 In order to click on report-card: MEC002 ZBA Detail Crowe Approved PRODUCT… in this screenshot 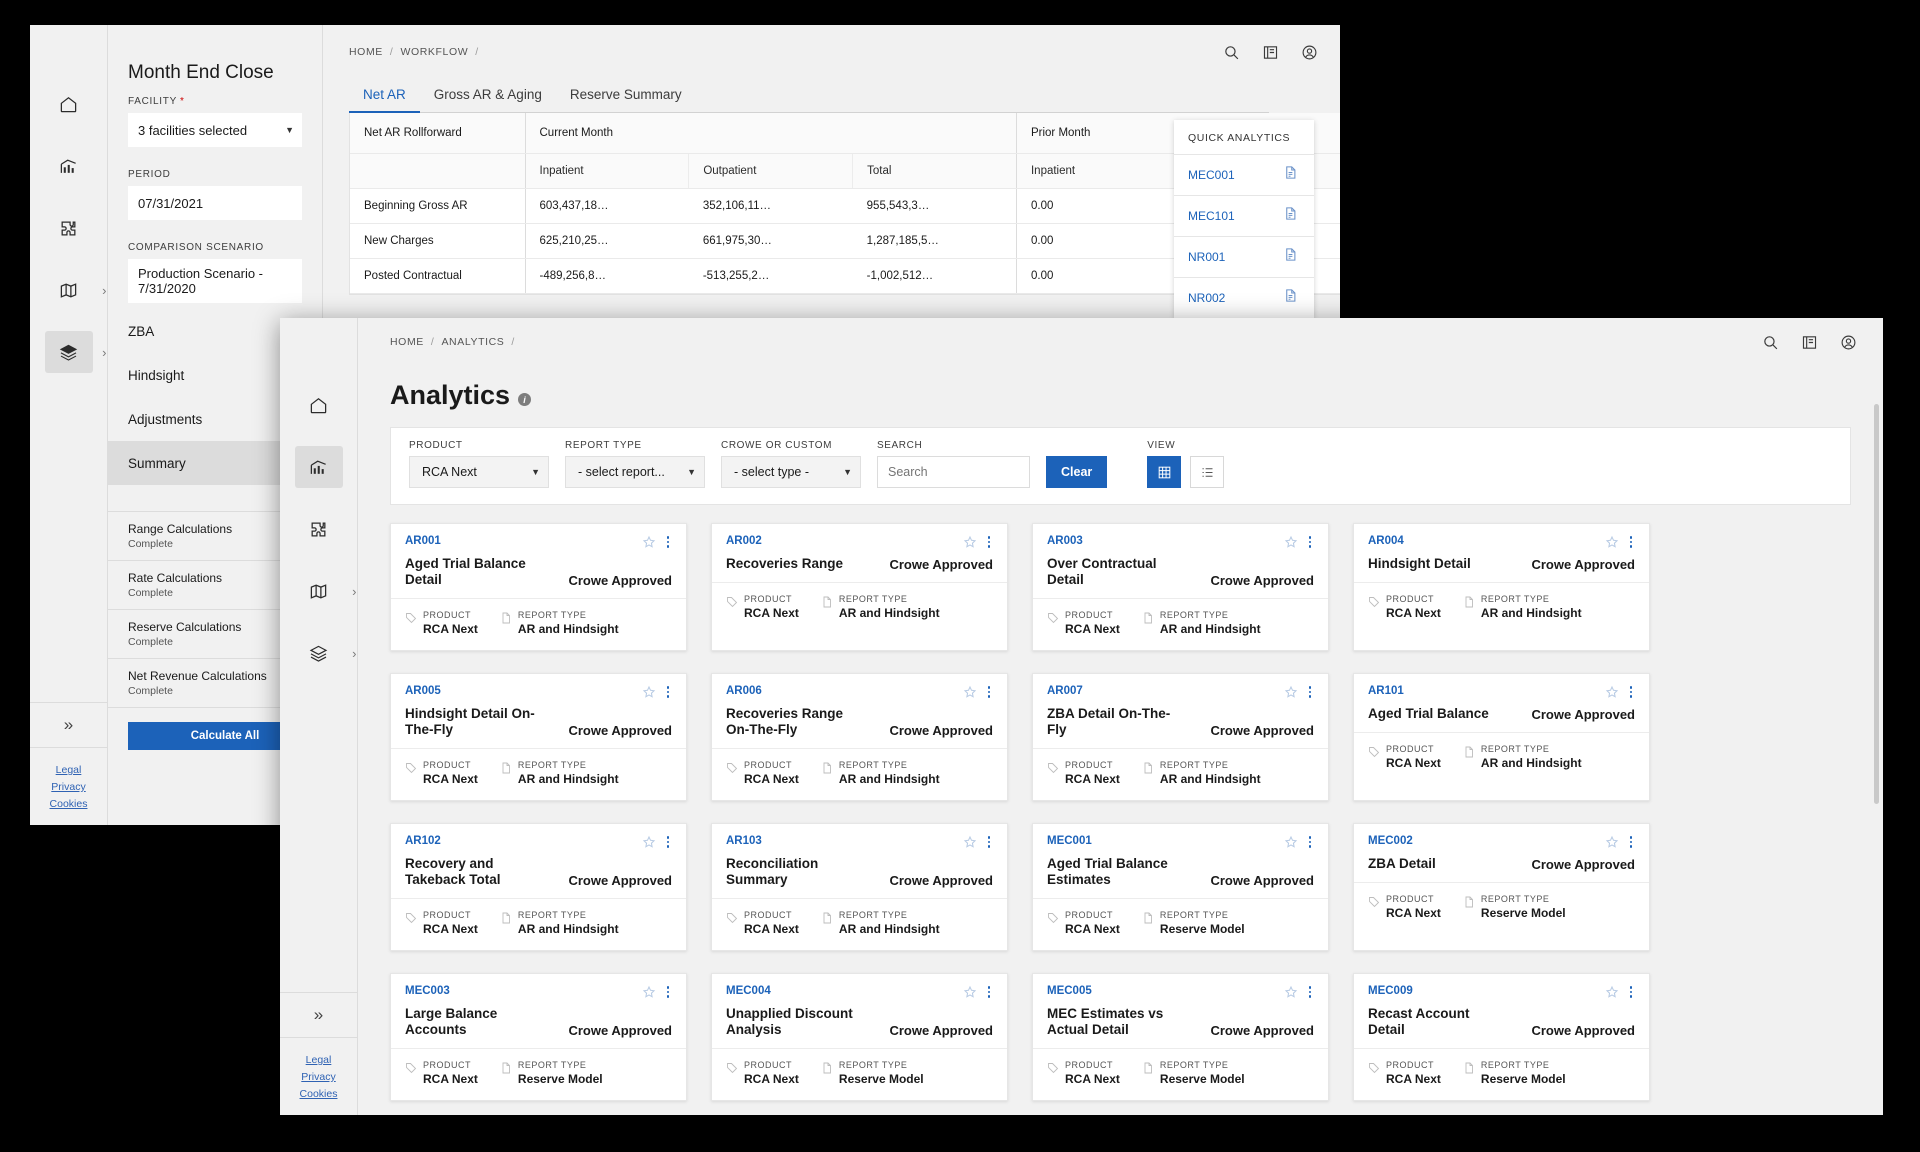, I will do `click(1501, 887)`.